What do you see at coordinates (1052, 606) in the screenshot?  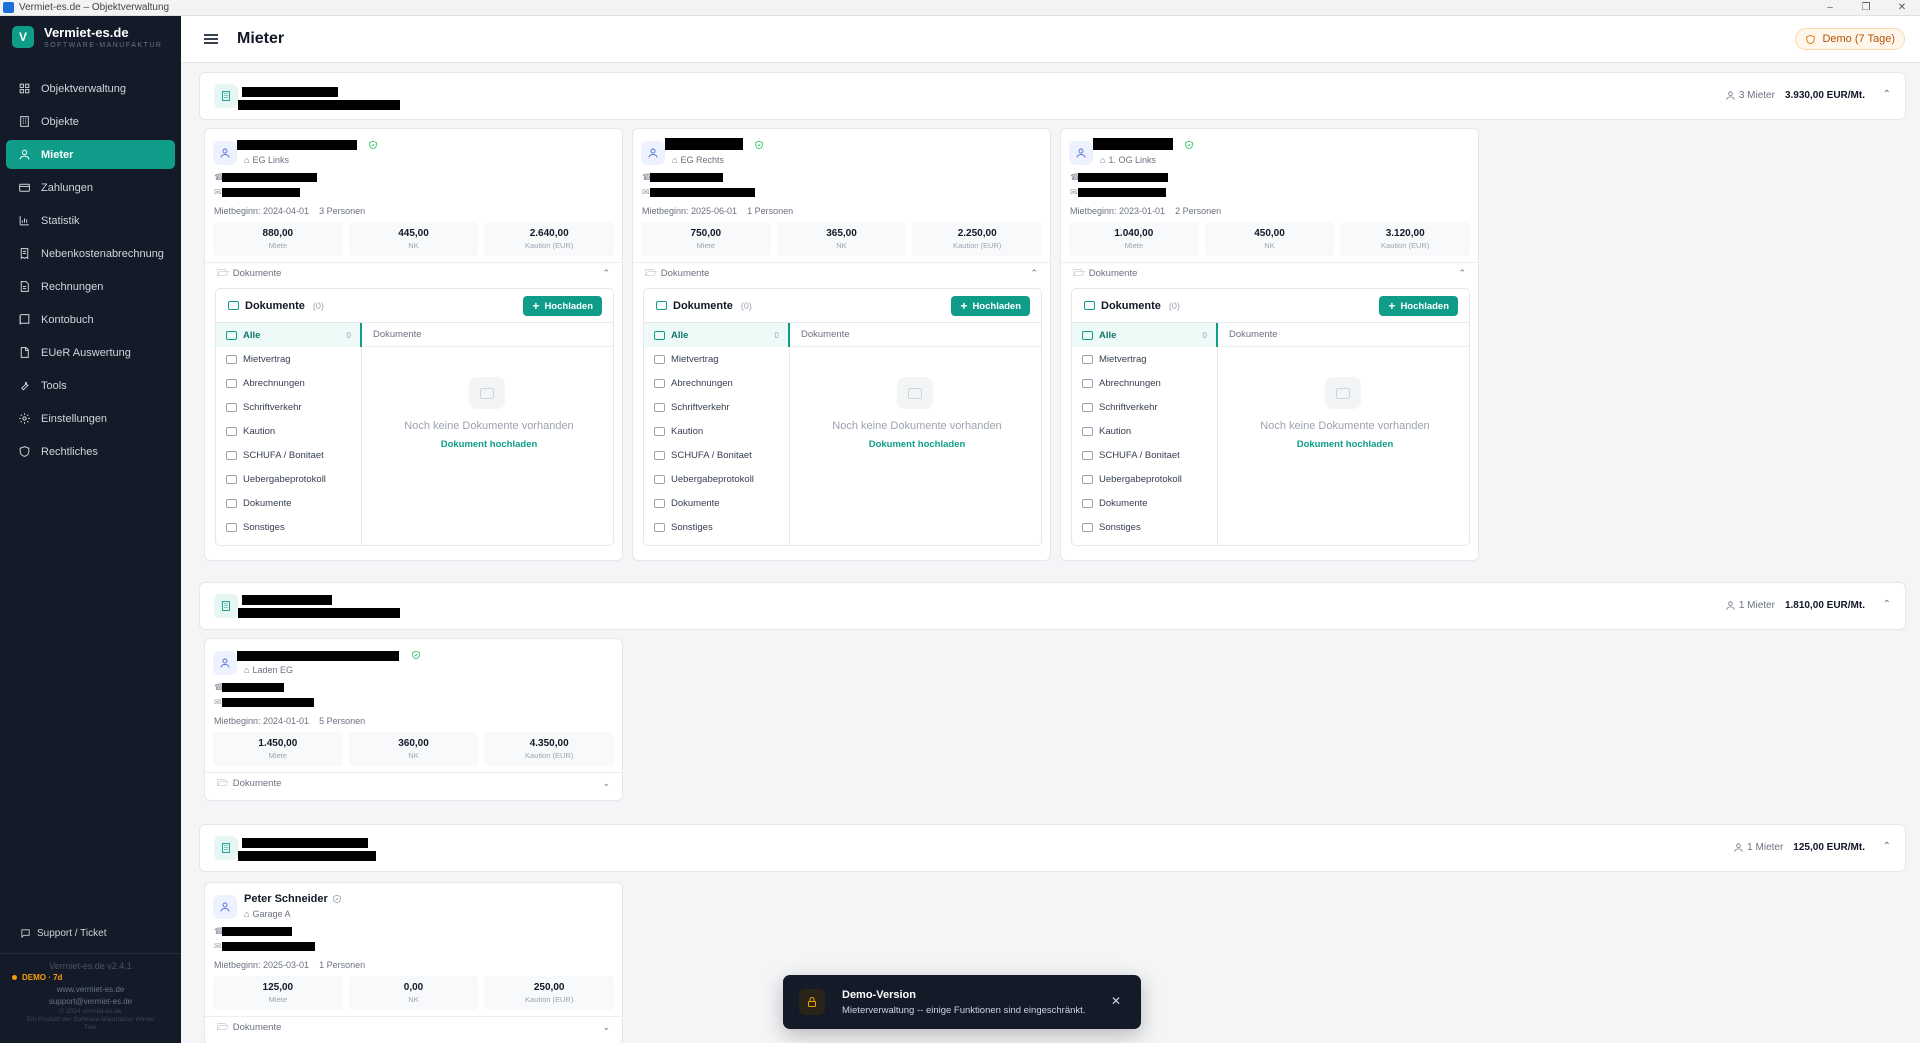 I see `property-group-header: 1 Mieter 1.810,00 EUR/Mt. ⌃` at bounding box center [1052, 606].